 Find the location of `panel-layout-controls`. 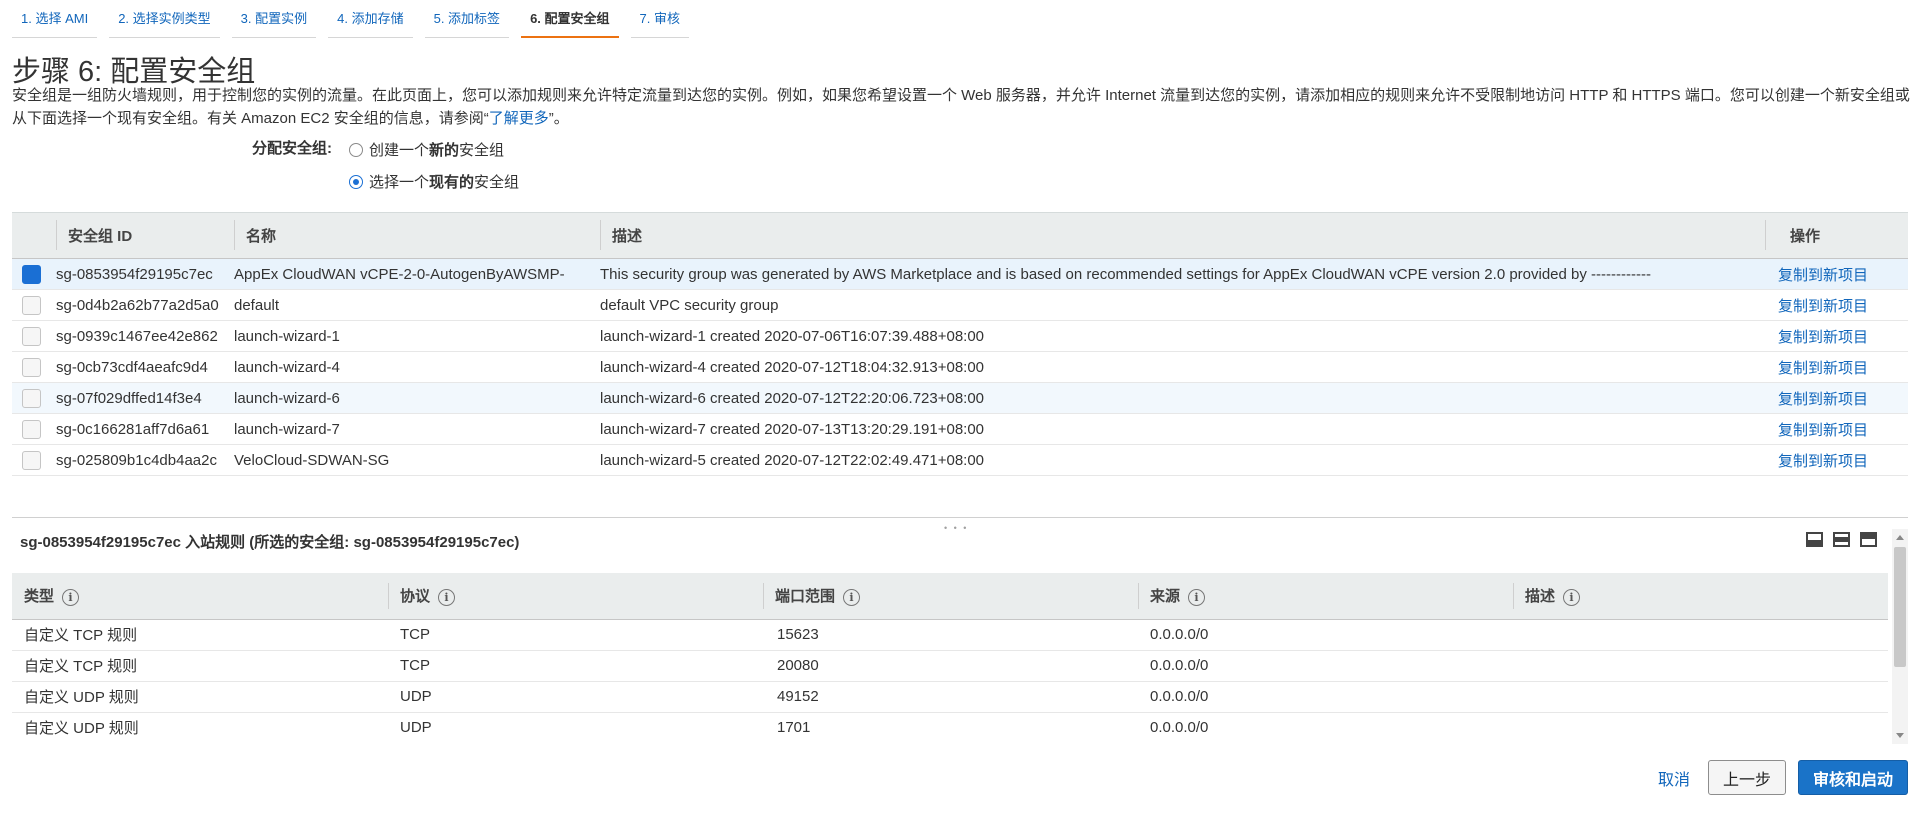

panel-layout-controls is located at coordinates (1841, 539).